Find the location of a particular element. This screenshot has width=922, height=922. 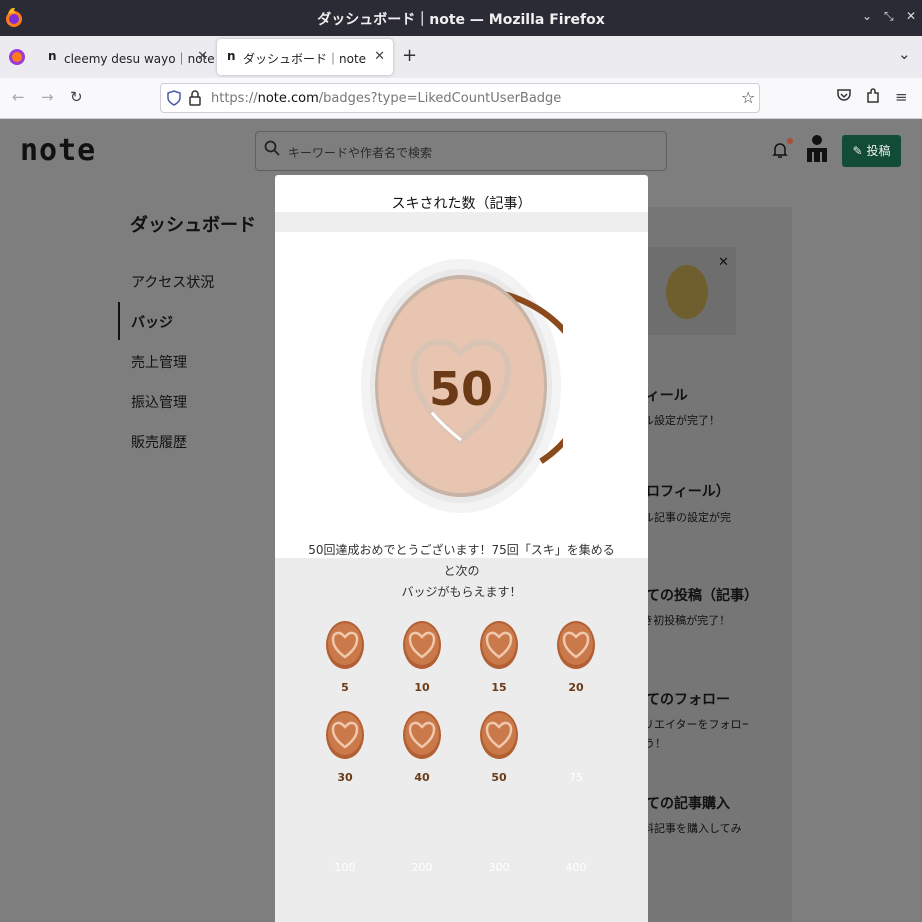

badge-item-desc: ール記事の設定が完 is located at coordinates (681, 517).